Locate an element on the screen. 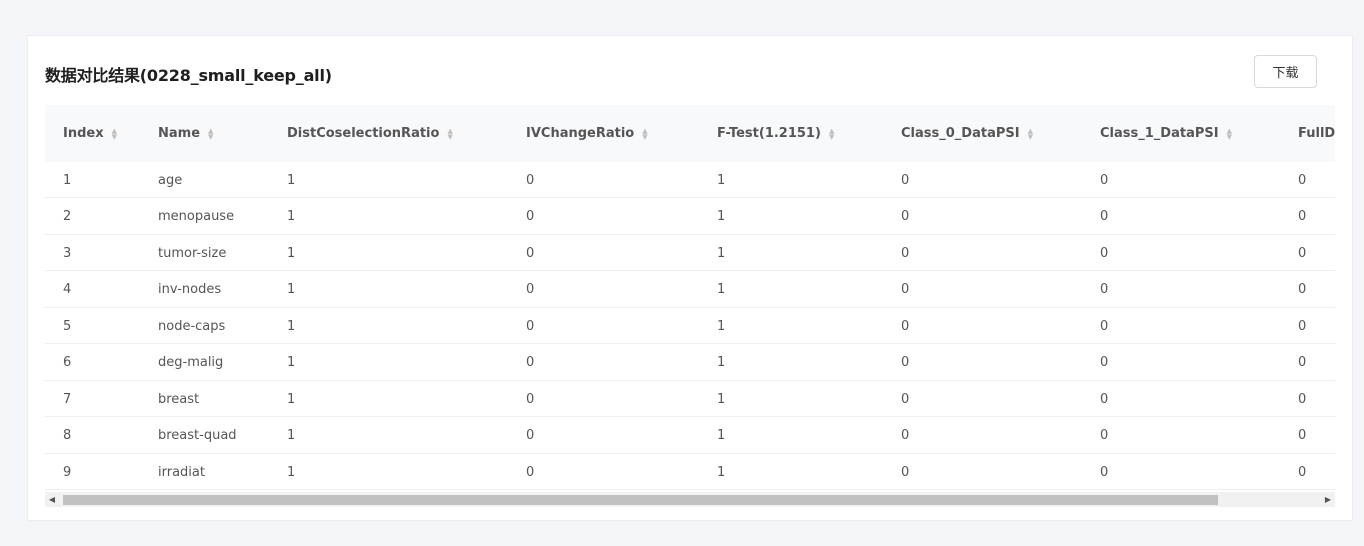 The image size is (1364, 546). cell-index: 4 is located at coordinates (67, 289).